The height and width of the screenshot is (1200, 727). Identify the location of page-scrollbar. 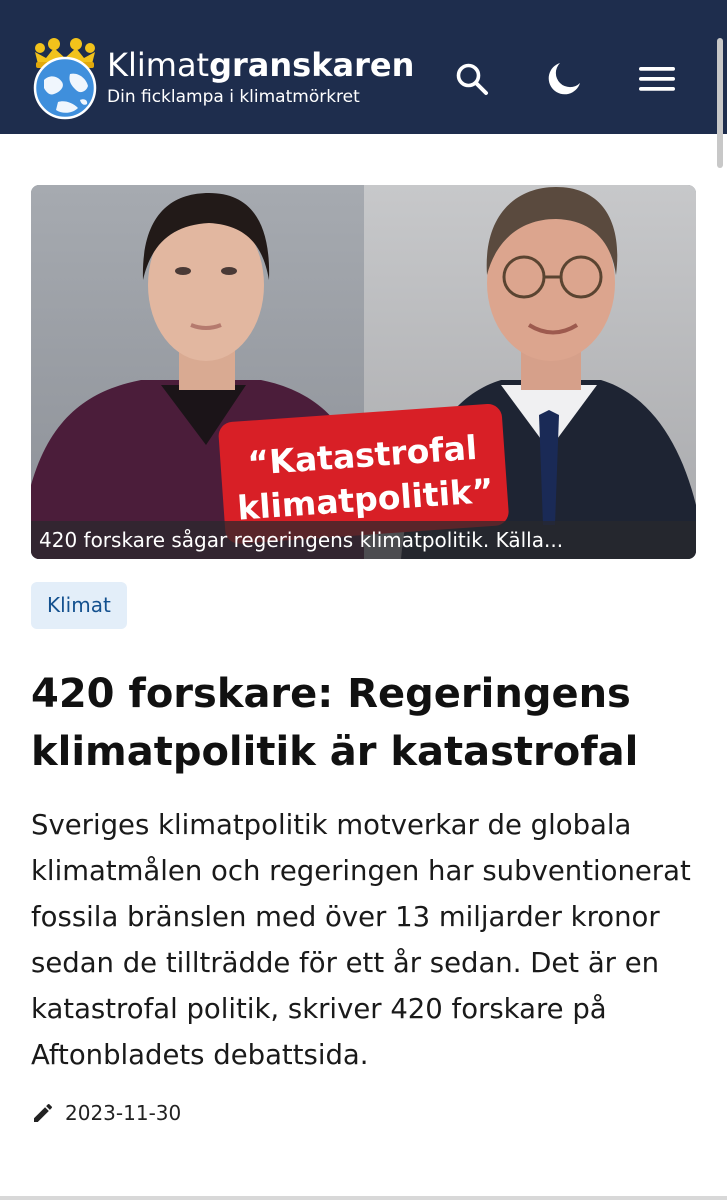
(721, 600).